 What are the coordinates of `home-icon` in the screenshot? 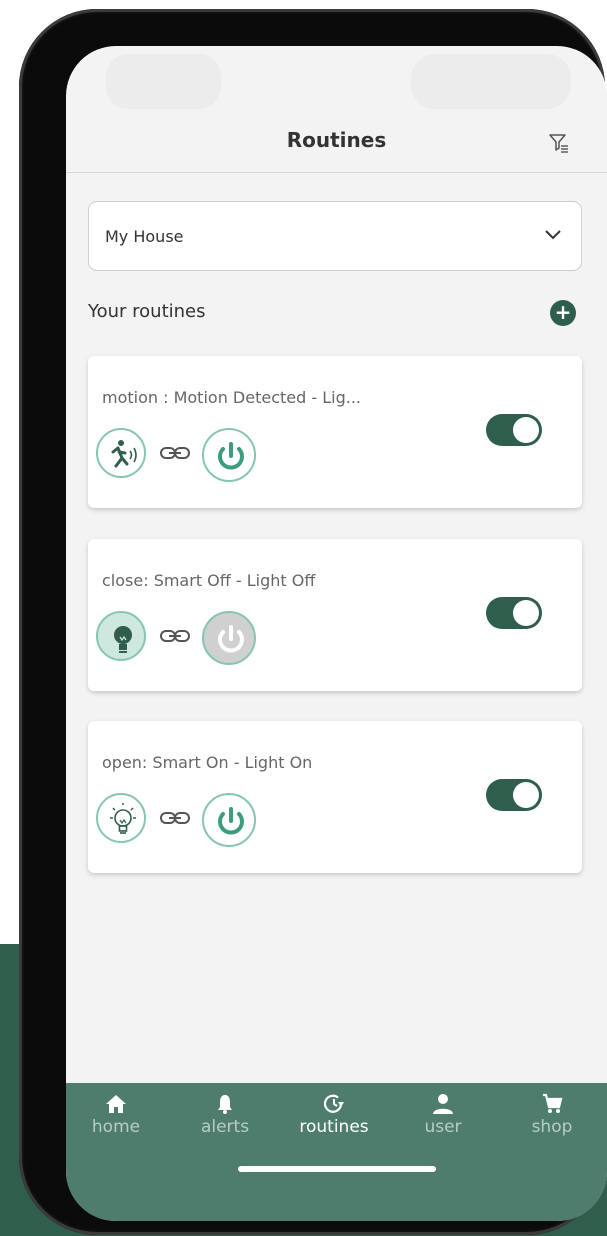 It's located at (116, 1104).